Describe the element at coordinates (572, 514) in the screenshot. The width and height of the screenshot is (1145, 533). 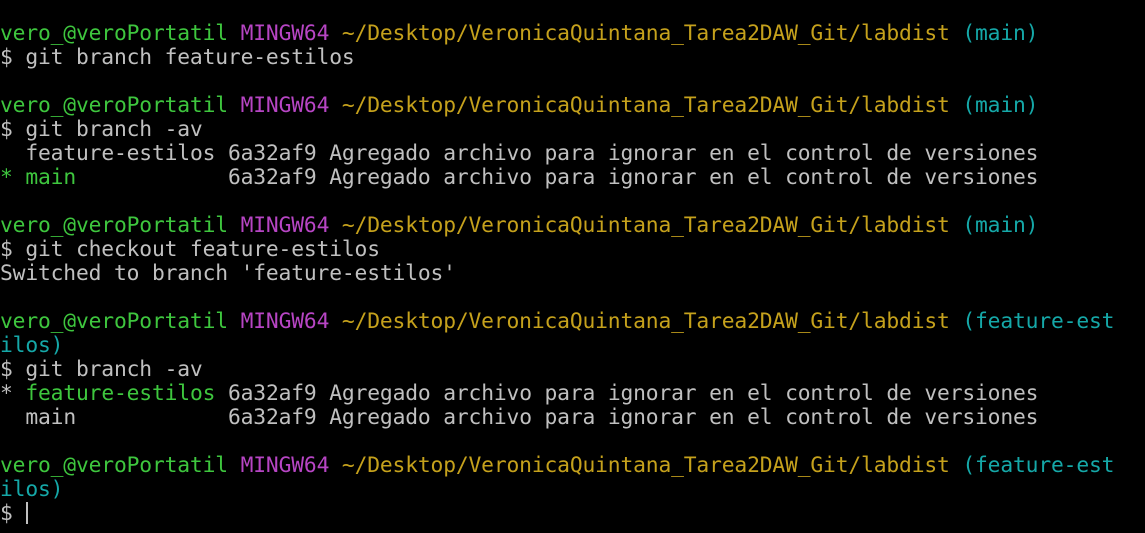
I see `command-input-line: $` at that location.